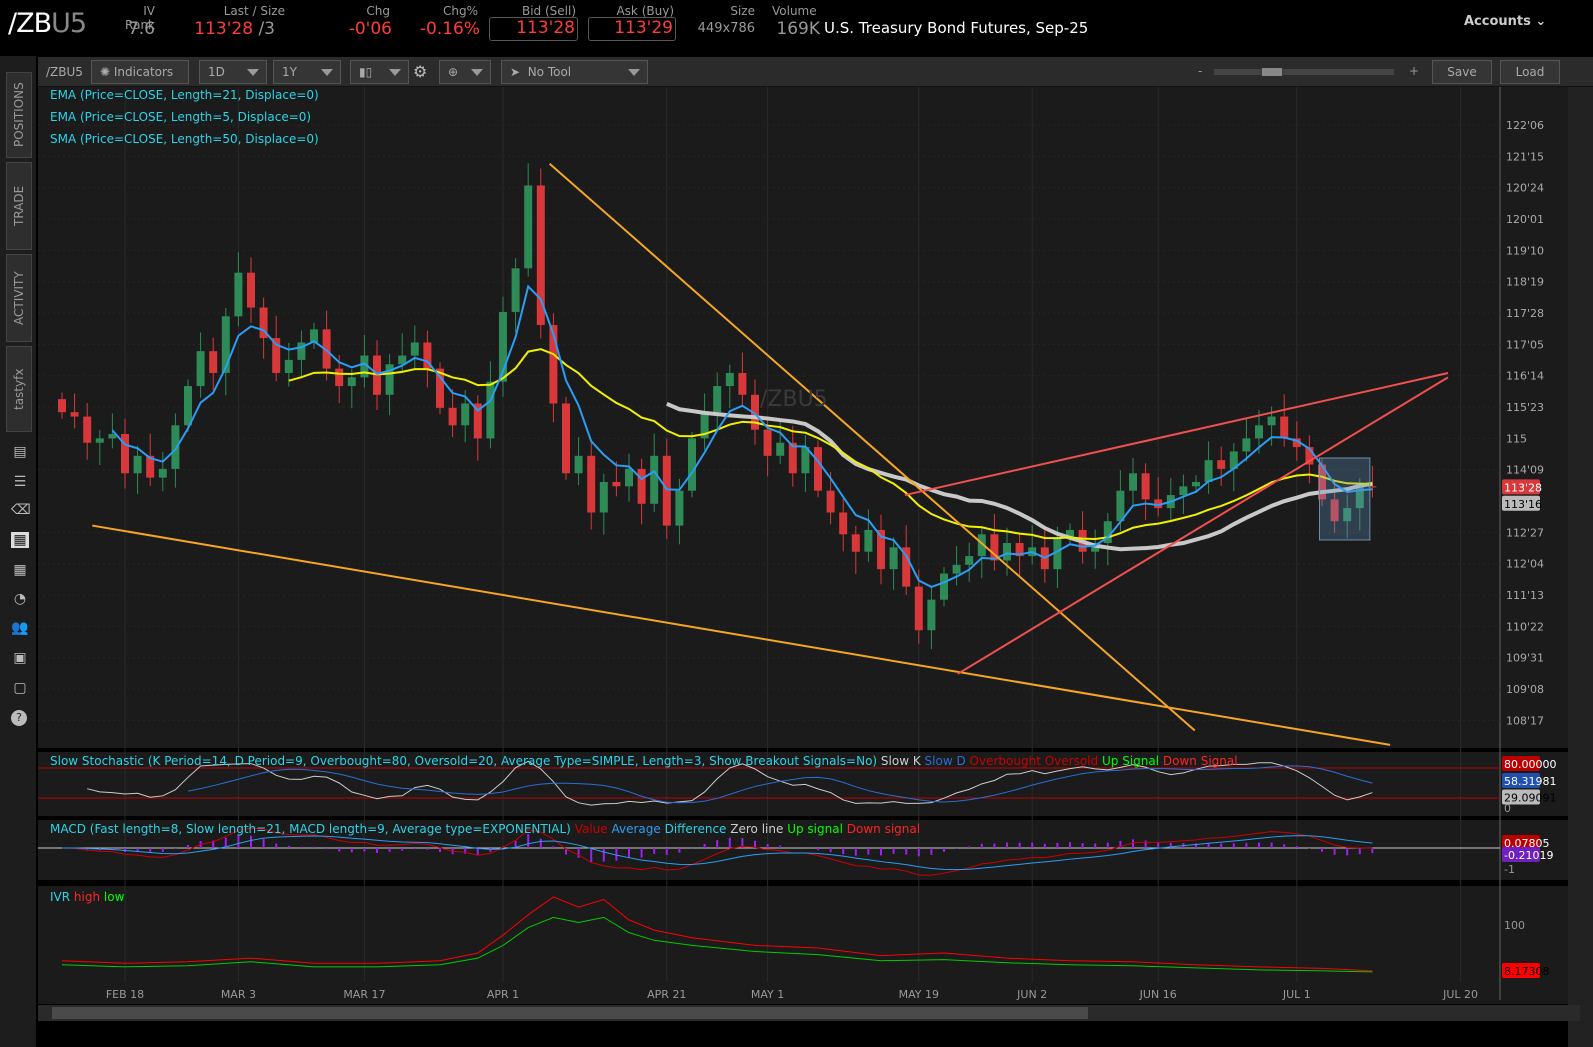 The image size is (1593, 1047). I want to click on price-label: 109'31, so click(1525, 658).